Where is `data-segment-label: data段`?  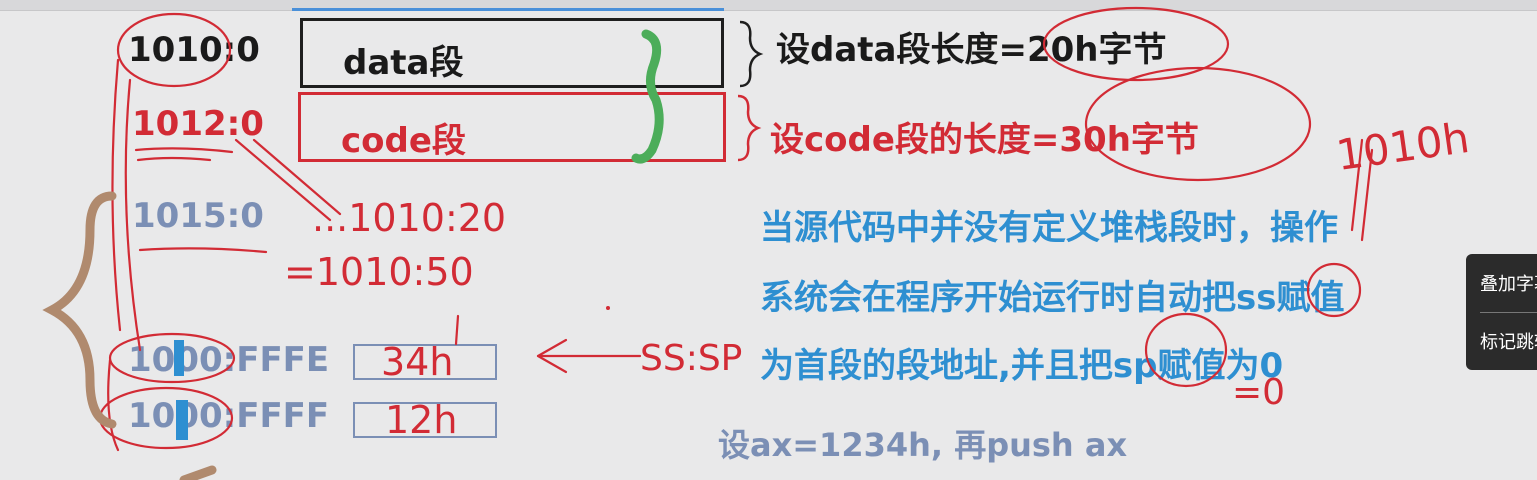
data-segment-label: data段 is located at coordinates (403, 63).